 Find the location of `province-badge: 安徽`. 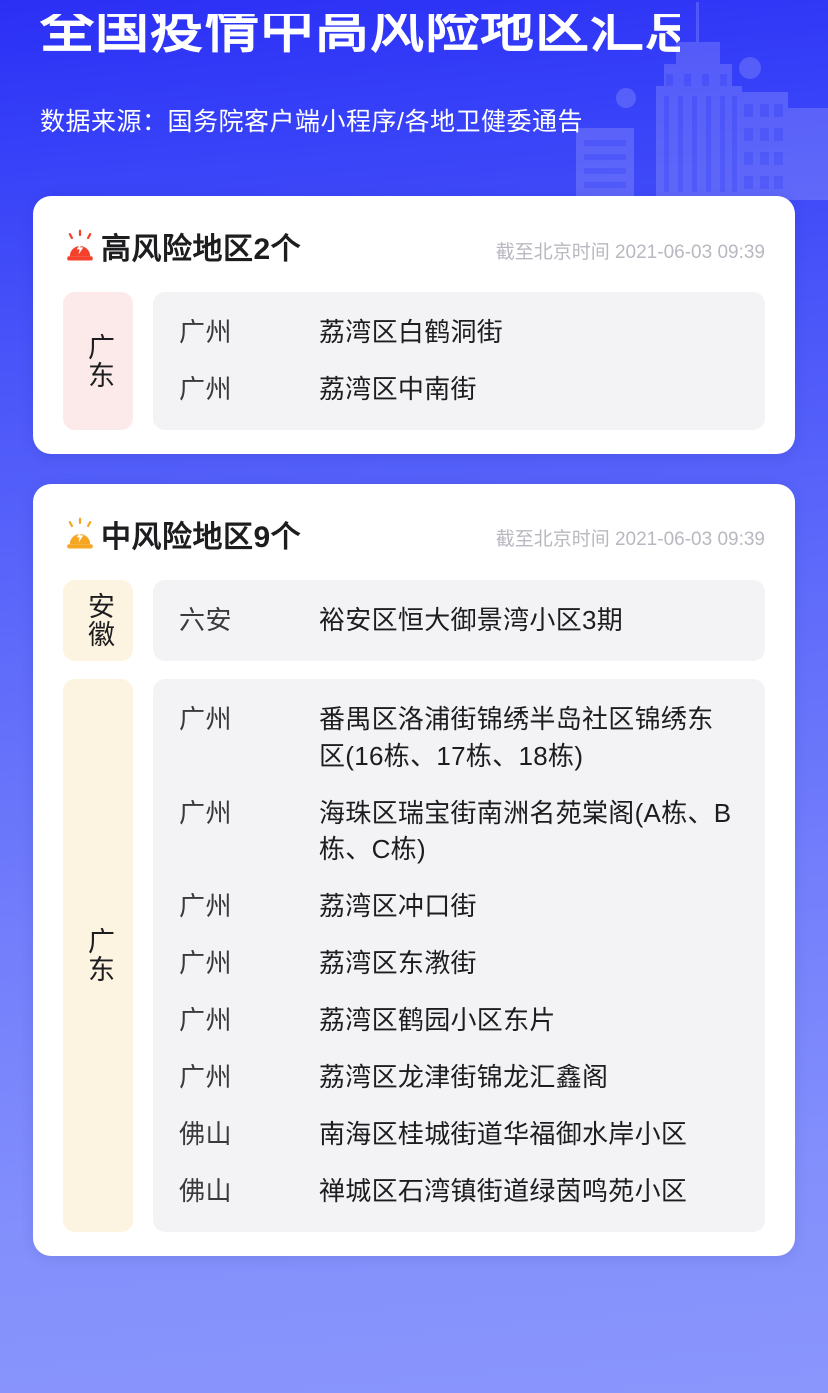

province-badge: 安徽 is located at coordinates (98, 620).